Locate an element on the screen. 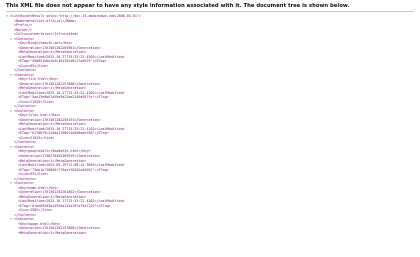 This screenshot has width=420, height=257. xml-text: <Size>21943</Size> is located at coordinates (36, 137).